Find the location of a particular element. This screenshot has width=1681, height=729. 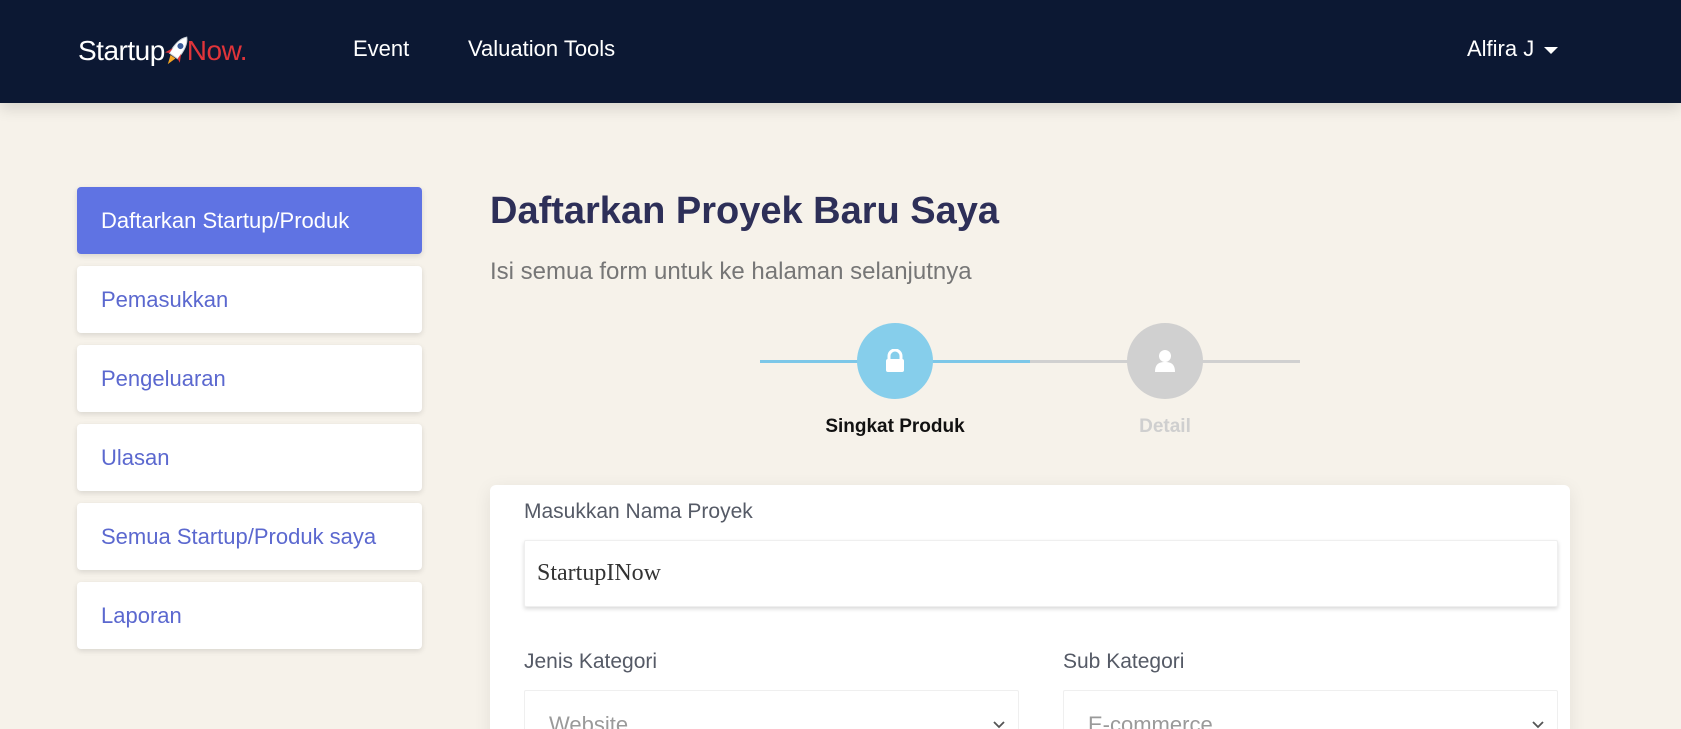

sidebar-item-pengeluaran: Pengeluaran is located at coordinates (249, 378).